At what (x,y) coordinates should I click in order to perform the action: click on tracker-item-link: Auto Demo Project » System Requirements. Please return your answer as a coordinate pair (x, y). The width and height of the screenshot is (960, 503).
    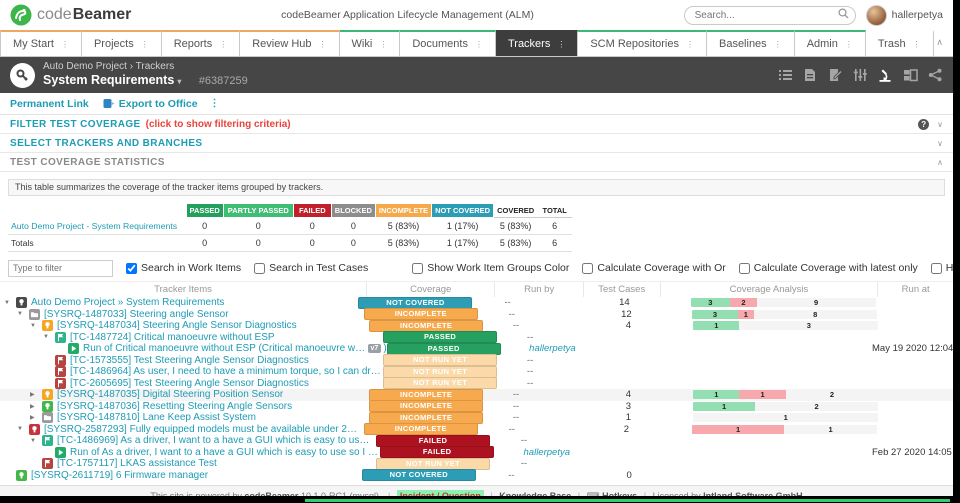
    Looking at the image, I should click on (127, 302).